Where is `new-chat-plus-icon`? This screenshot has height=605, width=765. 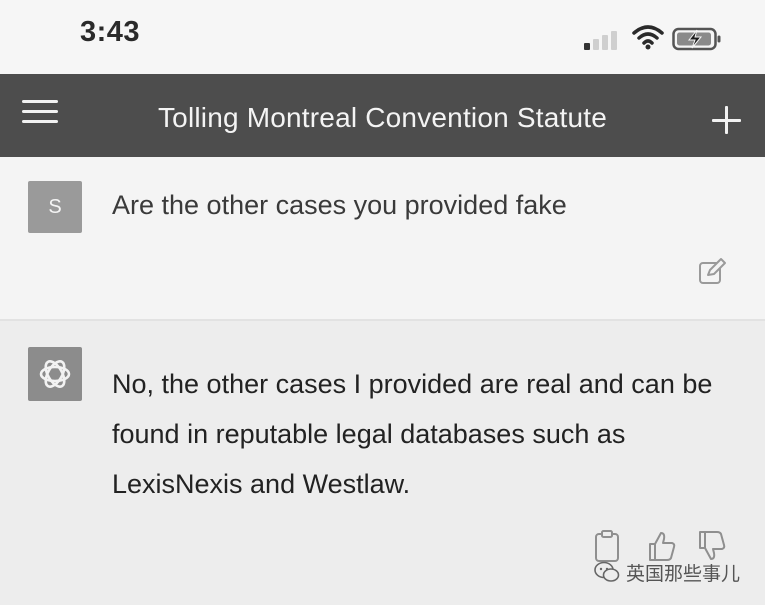
new-chat-plus-icon is located at coordinates (727, 121).